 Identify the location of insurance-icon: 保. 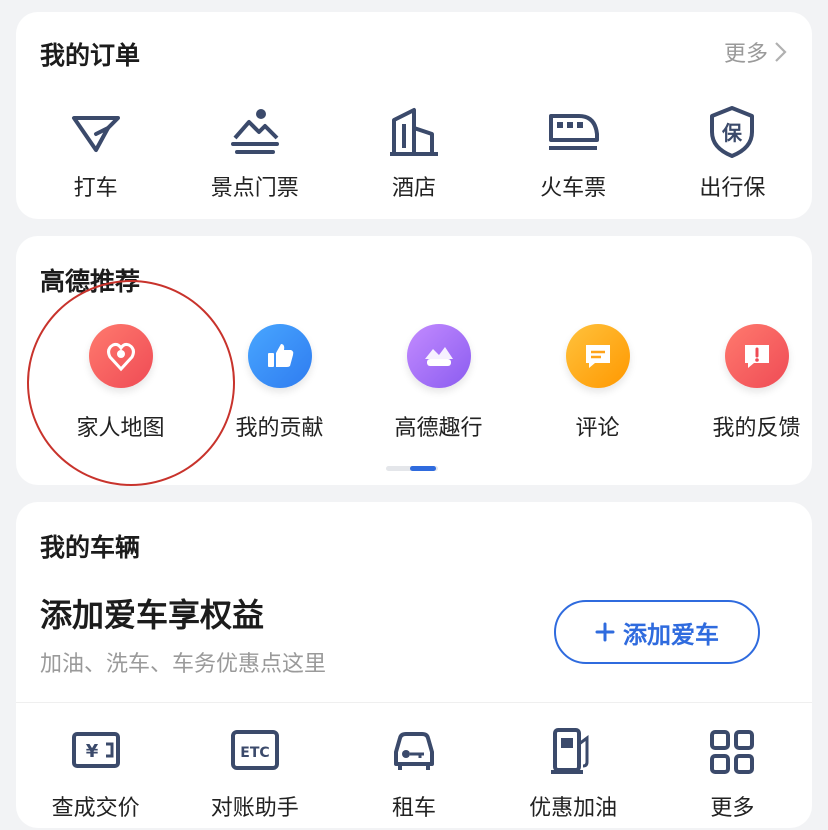
(732, 132).